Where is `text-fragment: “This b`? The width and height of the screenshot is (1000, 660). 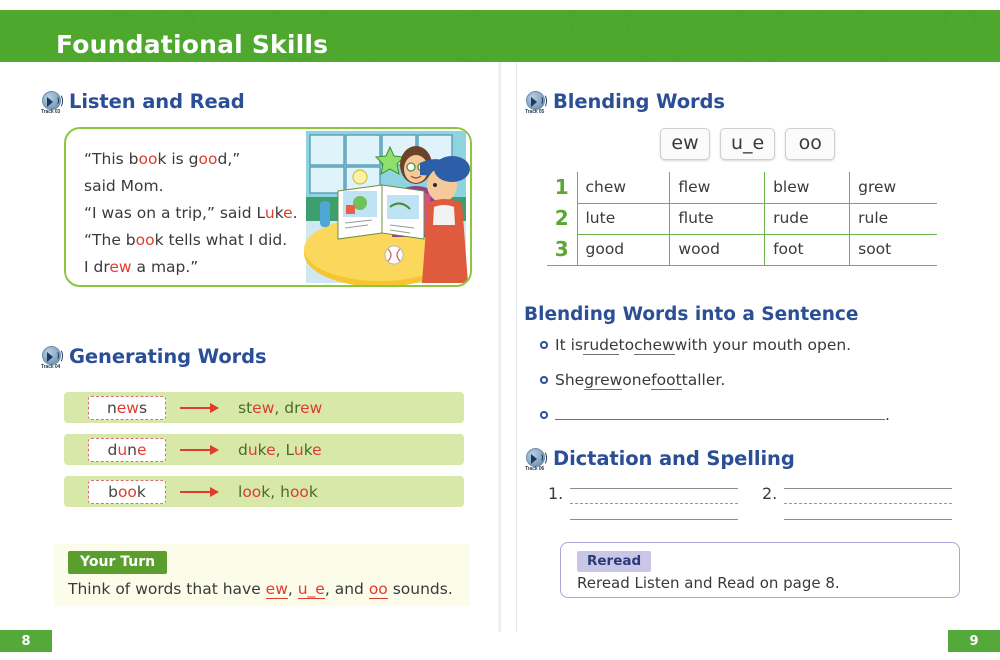
text-fragment: “This b is located at coordinates (111, 159).